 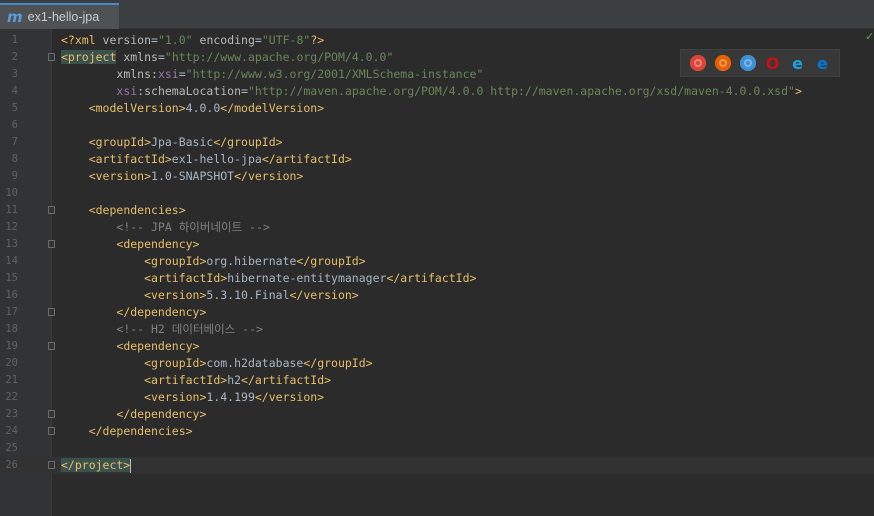 I want to click on safari-icon, so click(x=747, y=63).